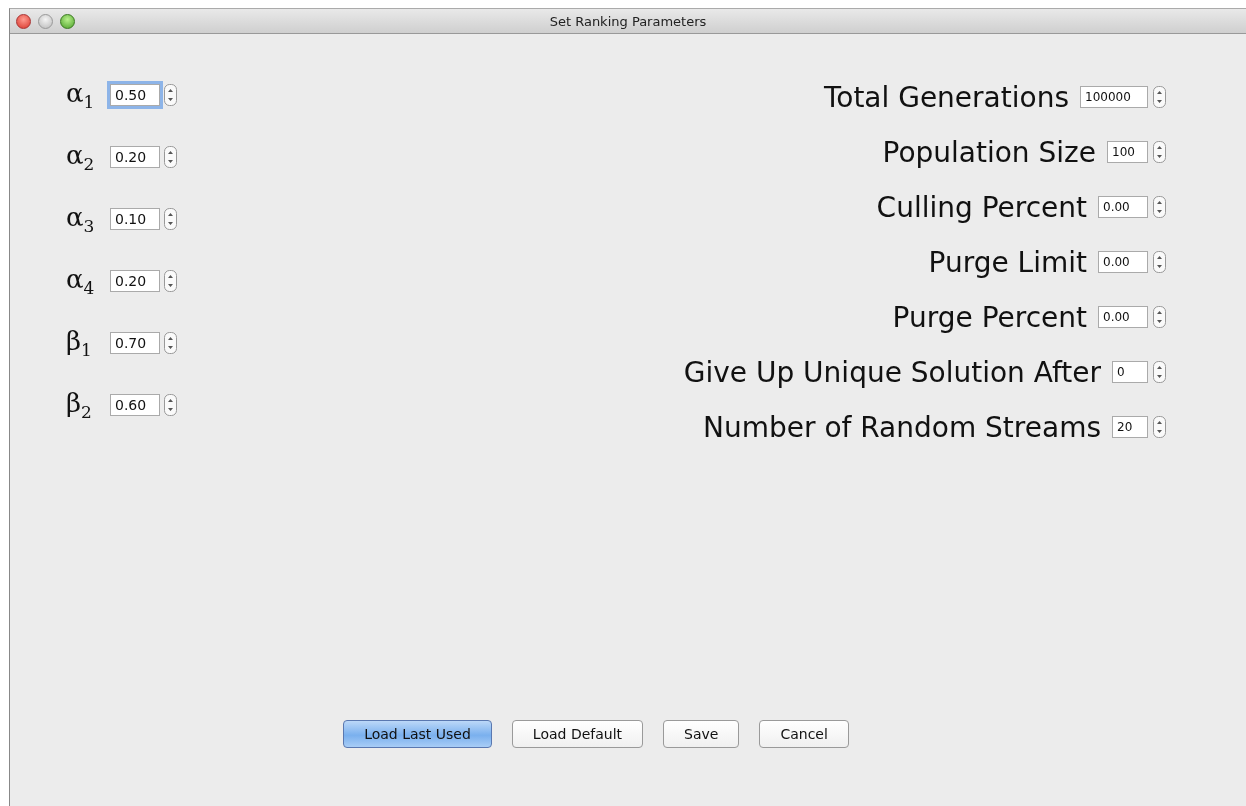  I want to click on setting-label: Purge Limit, so click(1007, 262).